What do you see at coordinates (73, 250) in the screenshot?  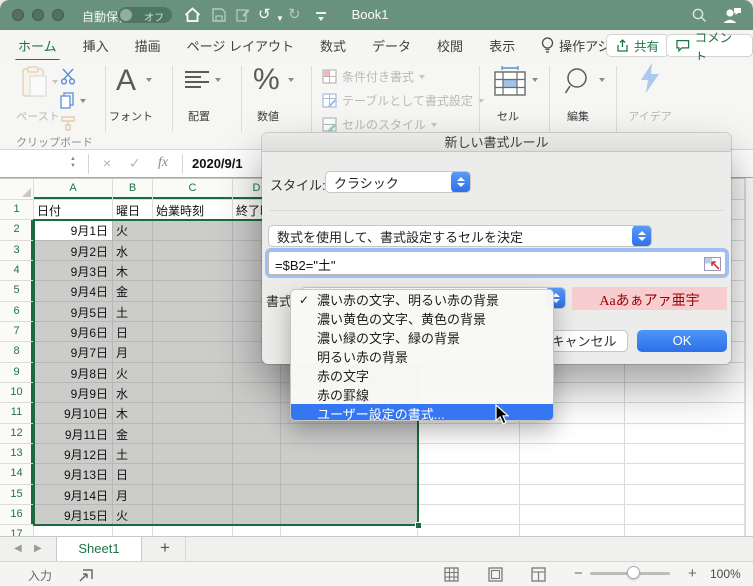 I see `sheet-cell: 9月2日` at bounding box center [73, 250].